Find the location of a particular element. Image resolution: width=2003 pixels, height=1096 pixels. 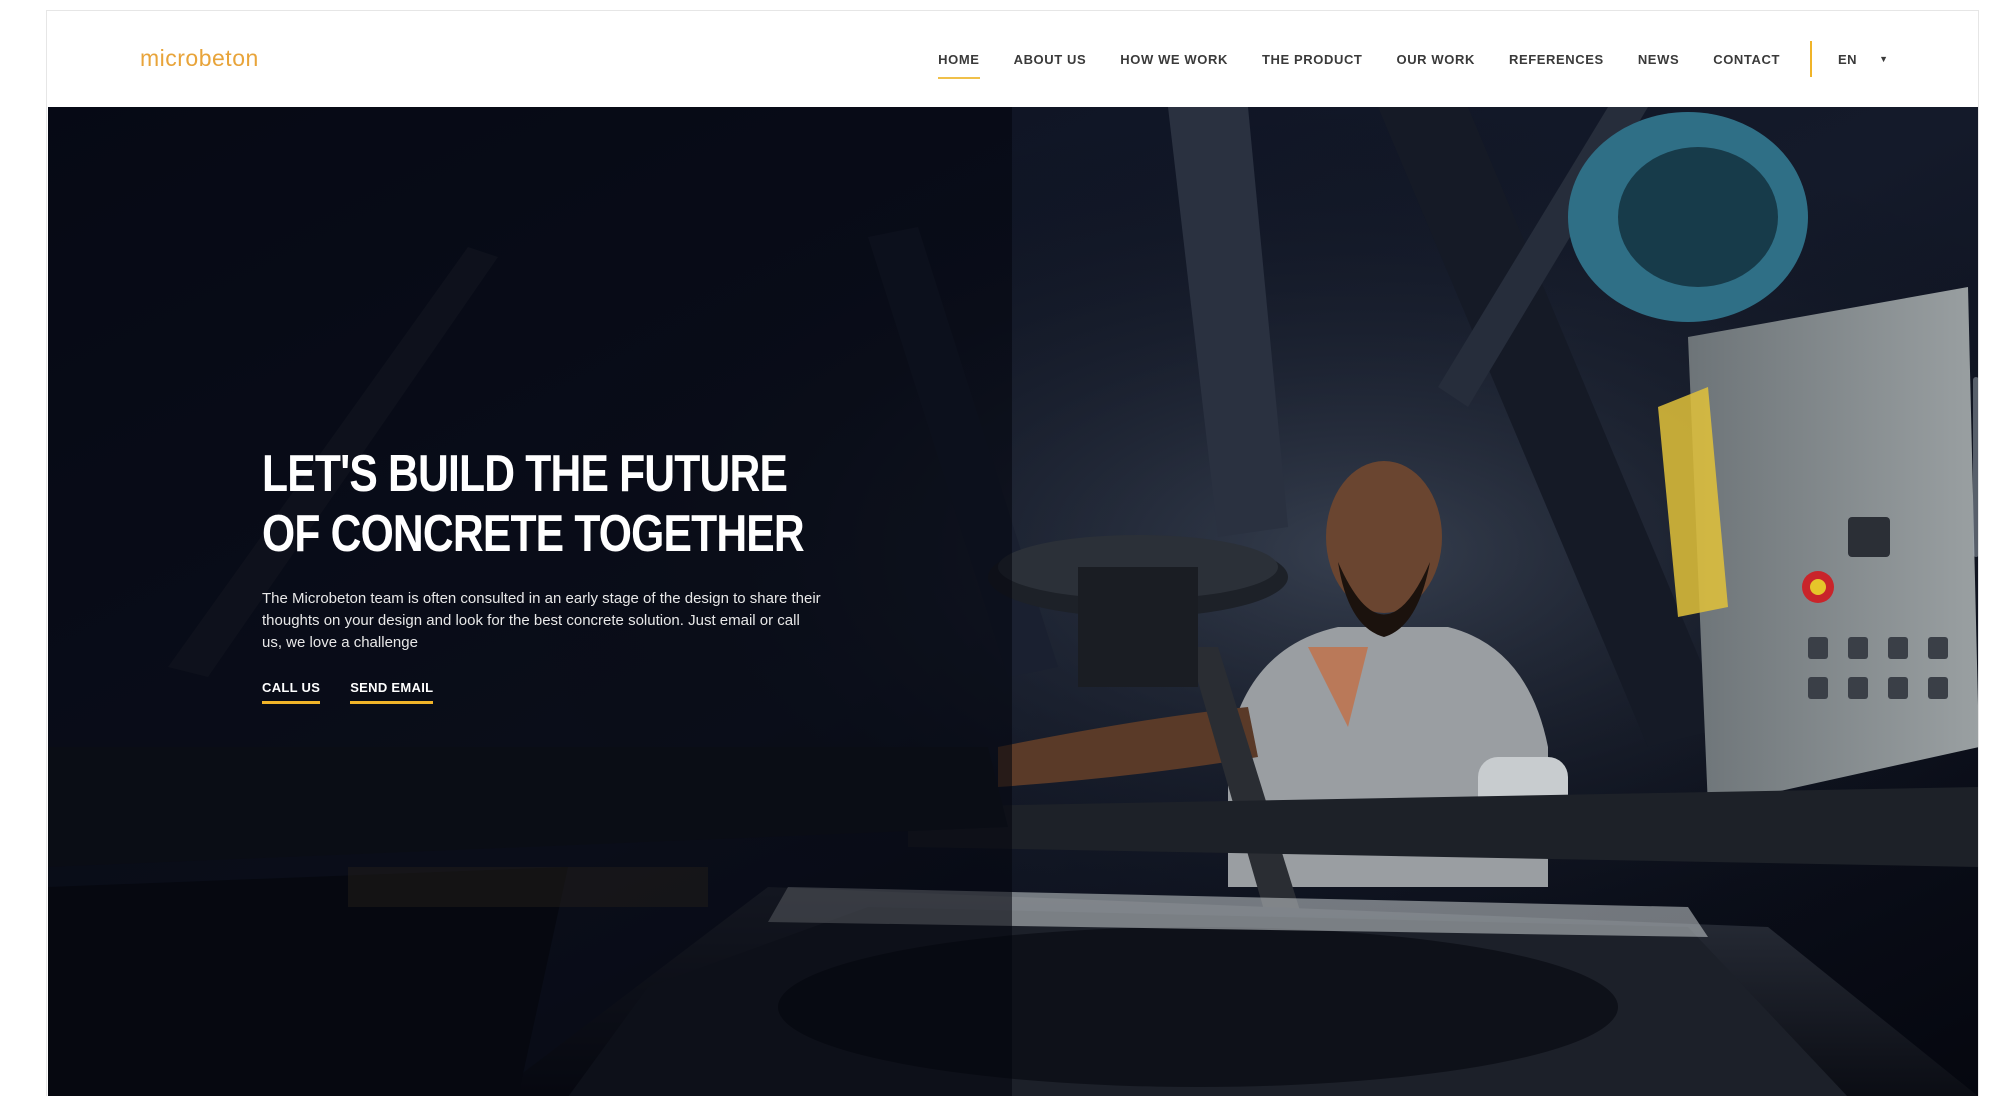

nav-item-about-us: ABOUT US is located at coordinates (1050, 59).